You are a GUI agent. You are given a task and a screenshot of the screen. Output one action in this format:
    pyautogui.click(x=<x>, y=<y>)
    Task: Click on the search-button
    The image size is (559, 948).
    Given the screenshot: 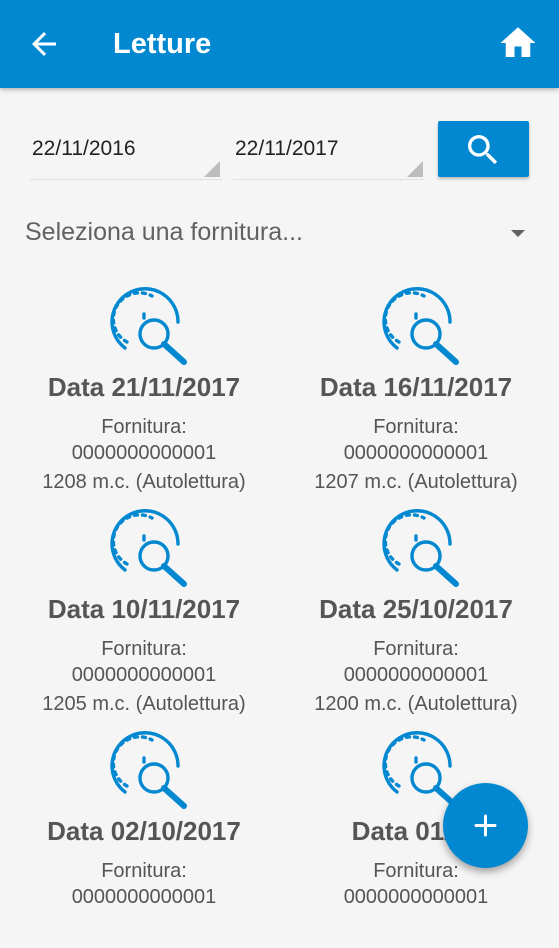 What is the action you would take?
    pyautogui.click(x=483, y=149)
    